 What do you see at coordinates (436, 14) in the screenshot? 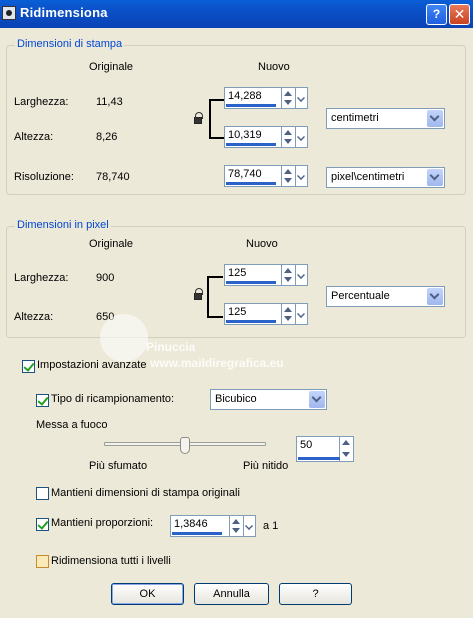
I see `help-title-button: ?` at bounding box center [436, 14].